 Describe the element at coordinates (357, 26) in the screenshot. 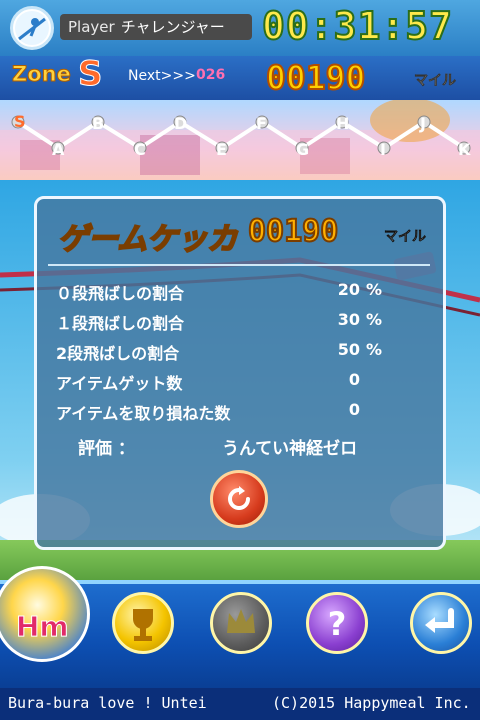

I see `game-timer: 00:31:57` at that location.